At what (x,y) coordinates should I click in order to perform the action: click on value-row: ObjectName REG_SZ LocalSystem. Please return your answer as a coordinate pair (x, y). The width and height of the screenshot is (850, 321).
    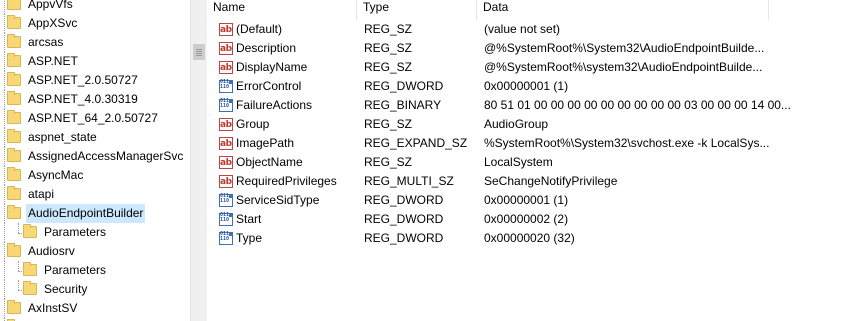
    Looking at the image, I should click on (528, 163).